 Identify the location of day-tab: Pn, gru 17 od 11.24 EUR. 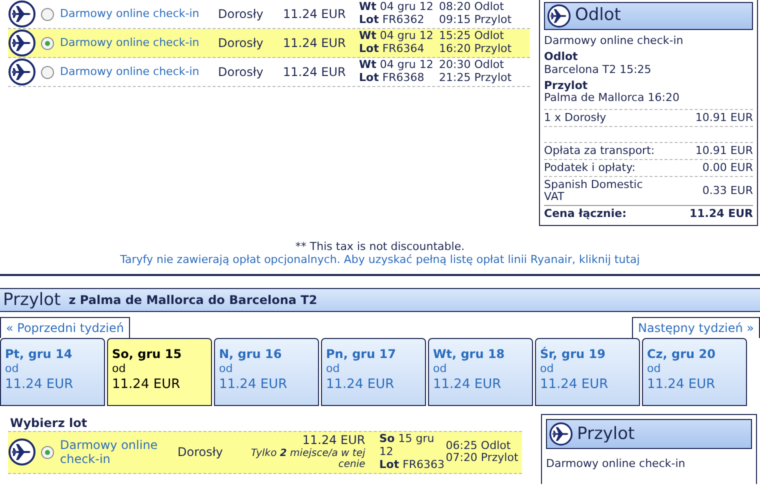
(373, 372).